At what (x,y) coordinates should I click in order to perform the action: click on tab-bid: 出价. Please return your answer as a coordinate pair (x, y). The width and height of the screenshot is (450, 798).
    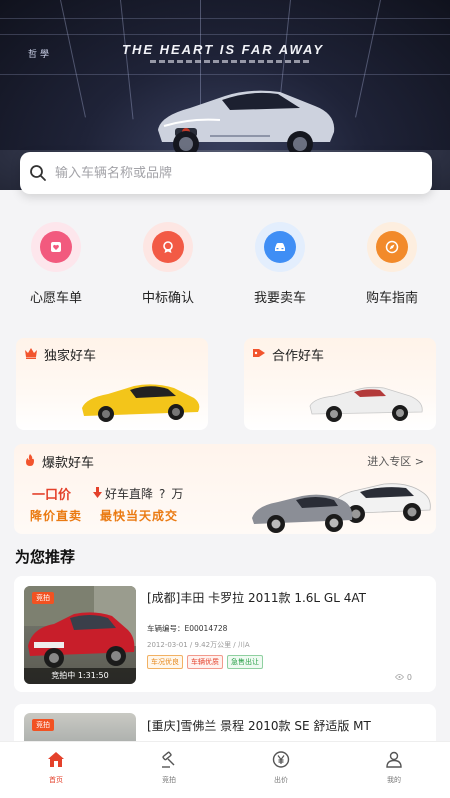
    Looking at the image, I should click on (281, 768).